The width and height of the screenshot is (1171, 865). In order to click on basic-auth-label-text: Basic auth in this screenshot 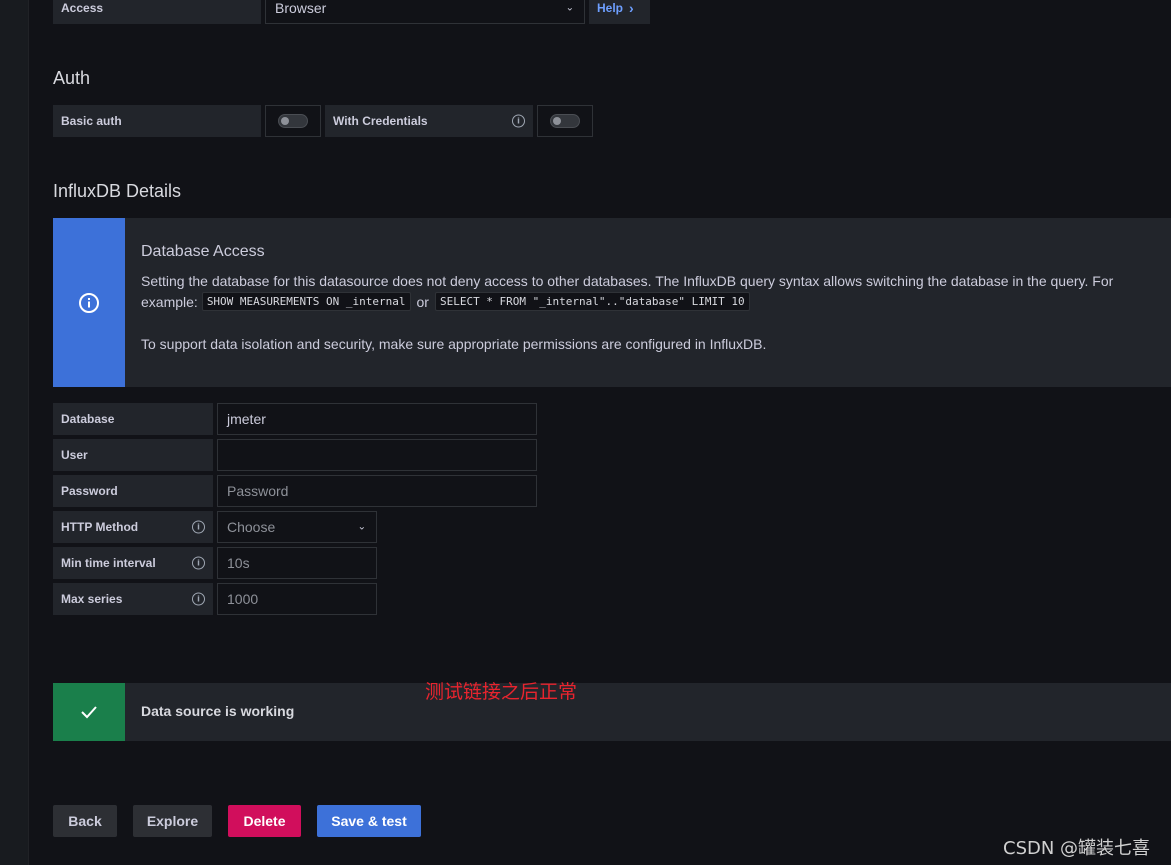, I will do `click(91, 121)`.